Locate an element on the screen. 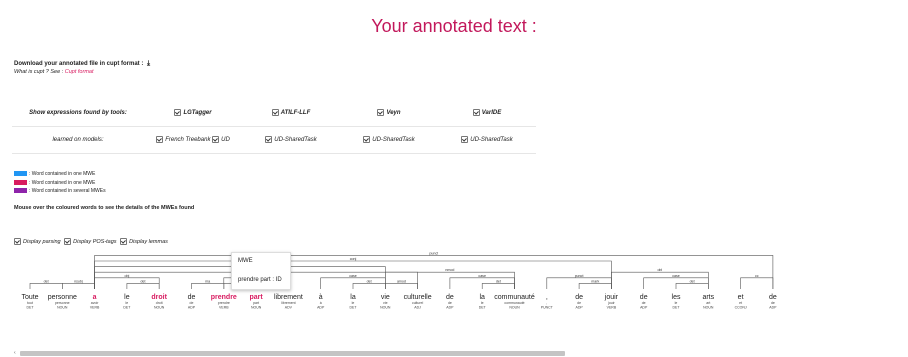 Image resolution: width=908 pixels, height=357 pixels. token-lemma: à is located at coordinates (321, 303).